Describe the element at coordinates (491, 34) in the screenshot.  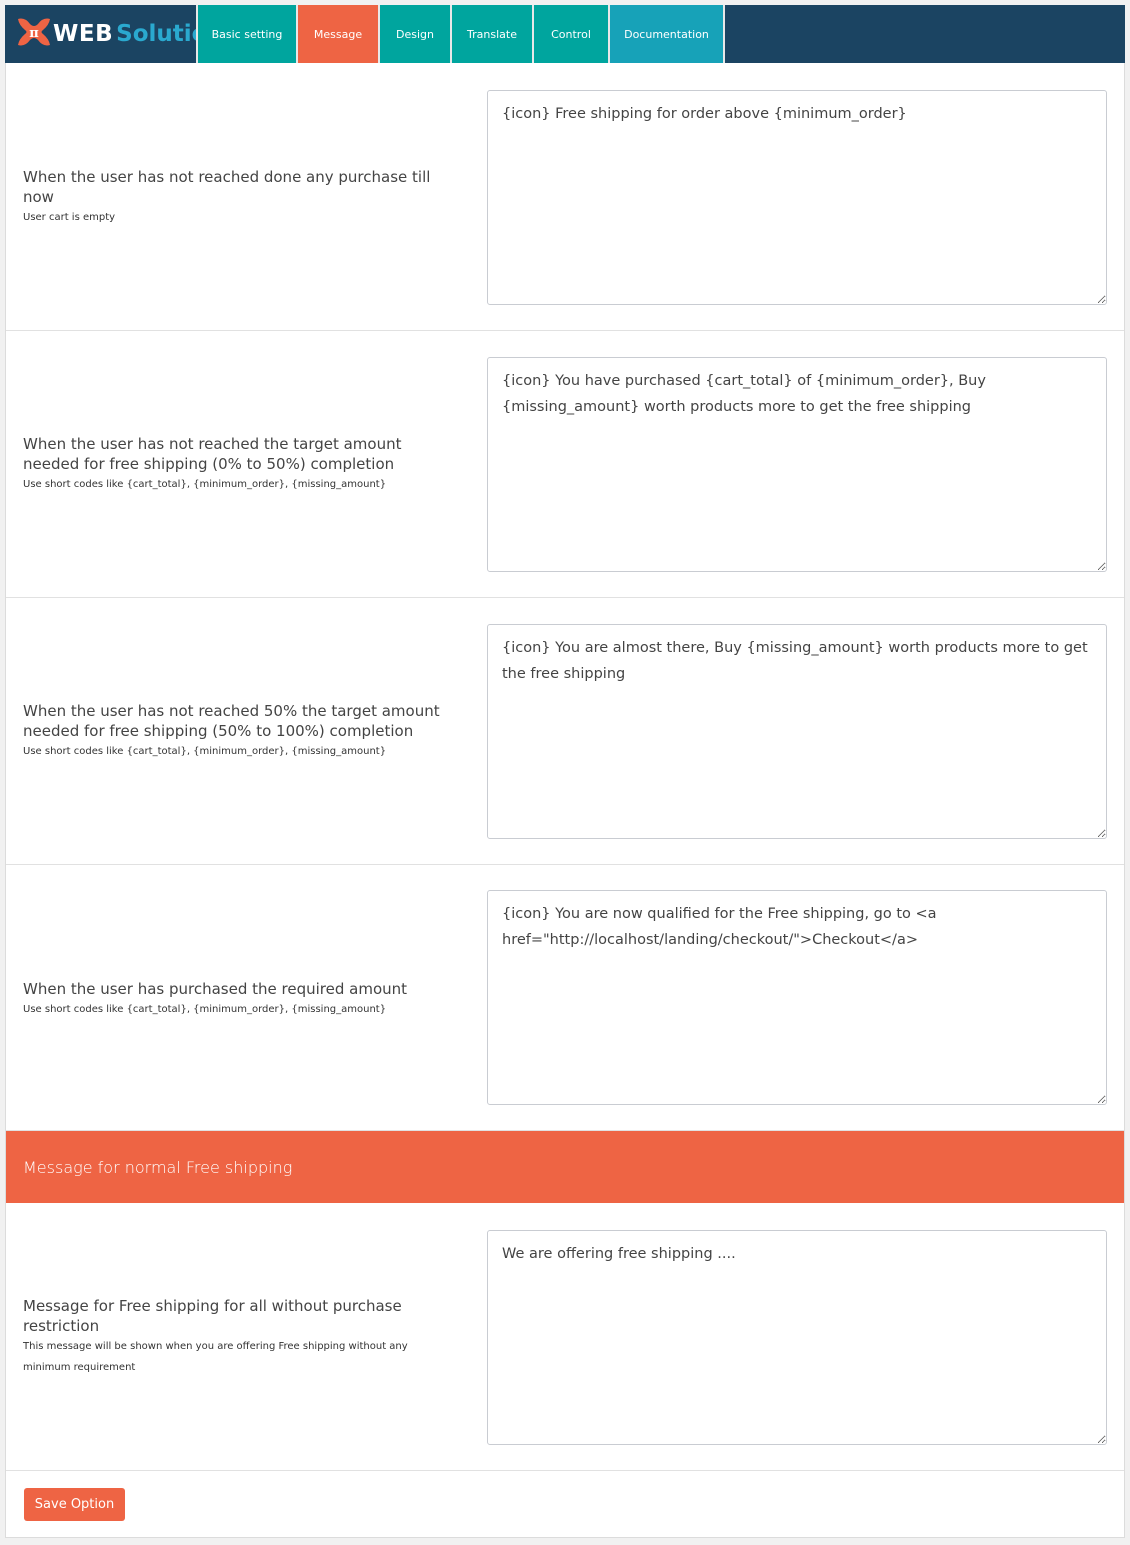
I see `tab-translate: Translate` at that location.